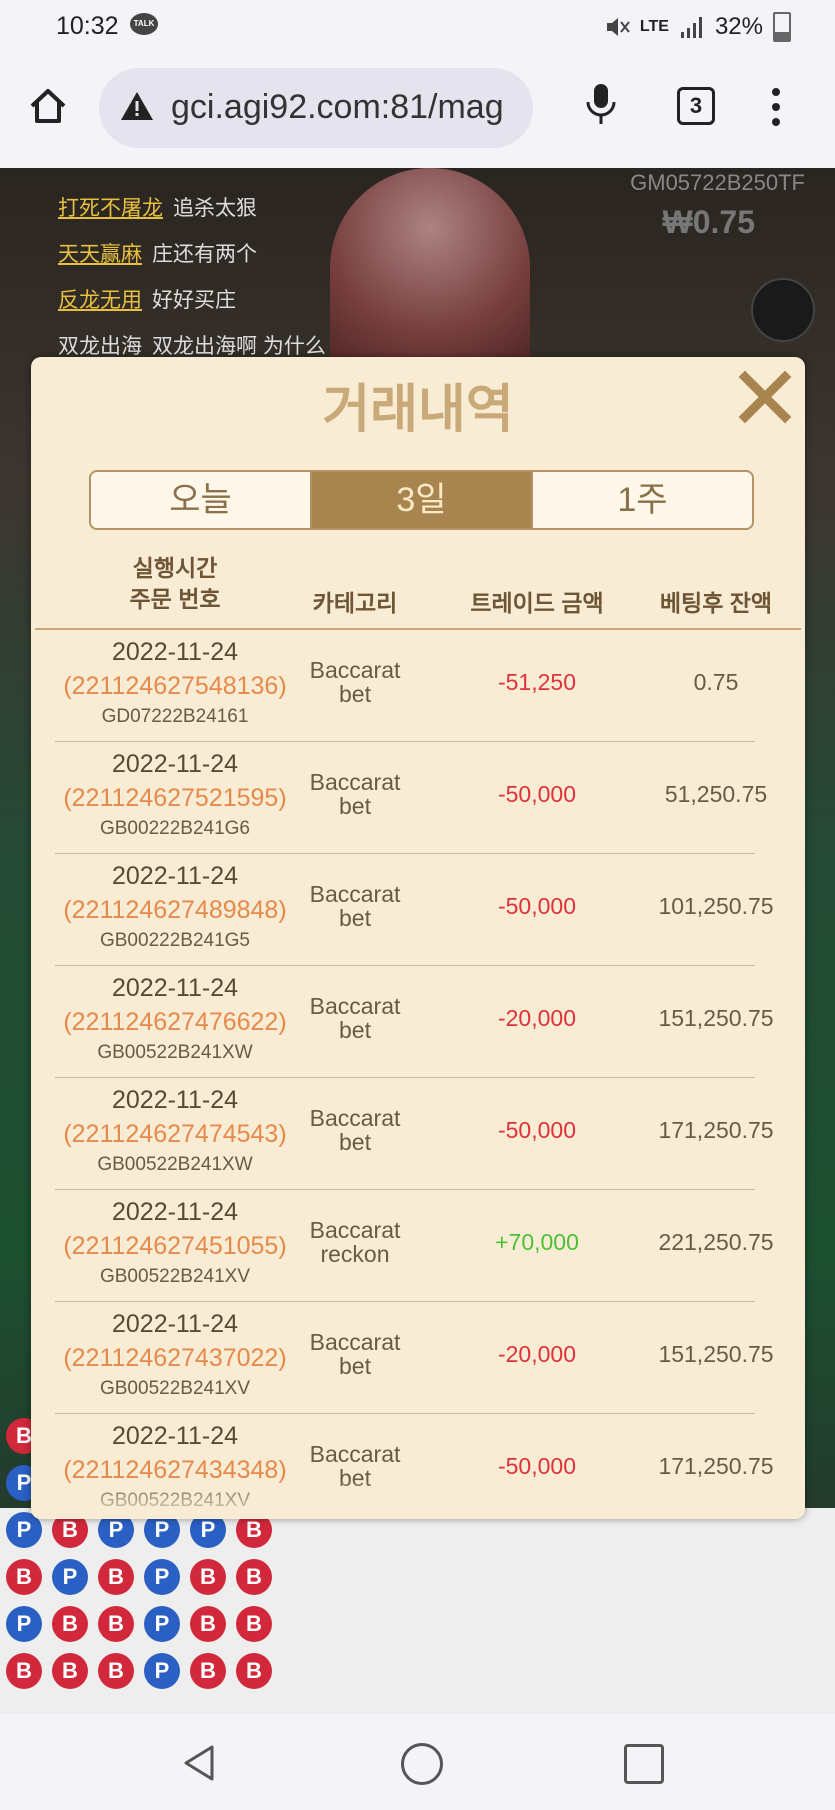  I want to click on time-order-cell: 2022-11-24 (221124627451055) GB00522B241XV, so click(175, 1243).